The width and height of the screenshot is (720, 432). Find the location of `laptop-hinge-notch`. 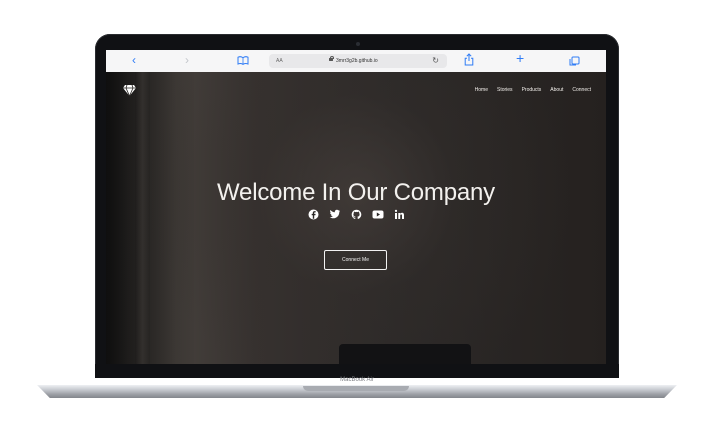

laptop-hinge-notch is located at coordinates (356, 388).